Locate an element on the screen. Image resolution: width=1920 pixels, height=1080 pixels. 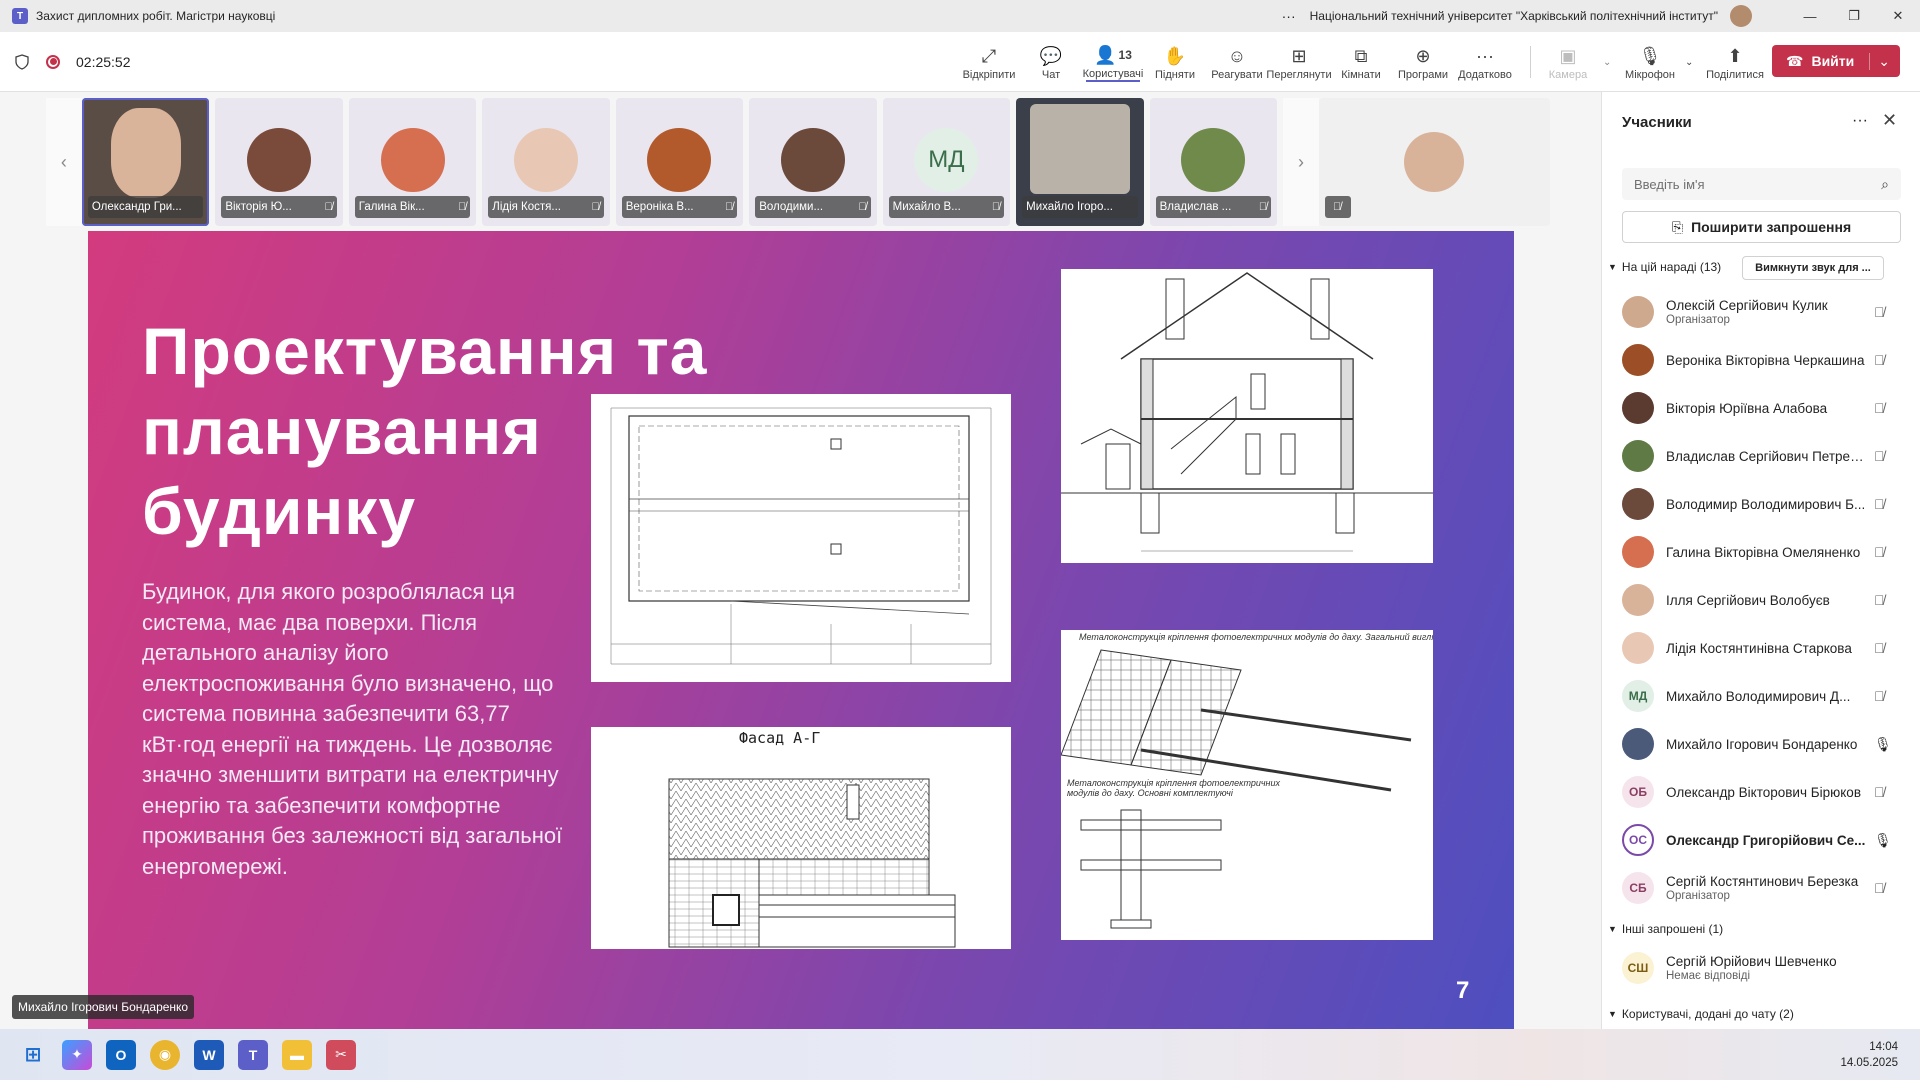
close-window-icon: ✕ is located at coordinates (1898, 16).